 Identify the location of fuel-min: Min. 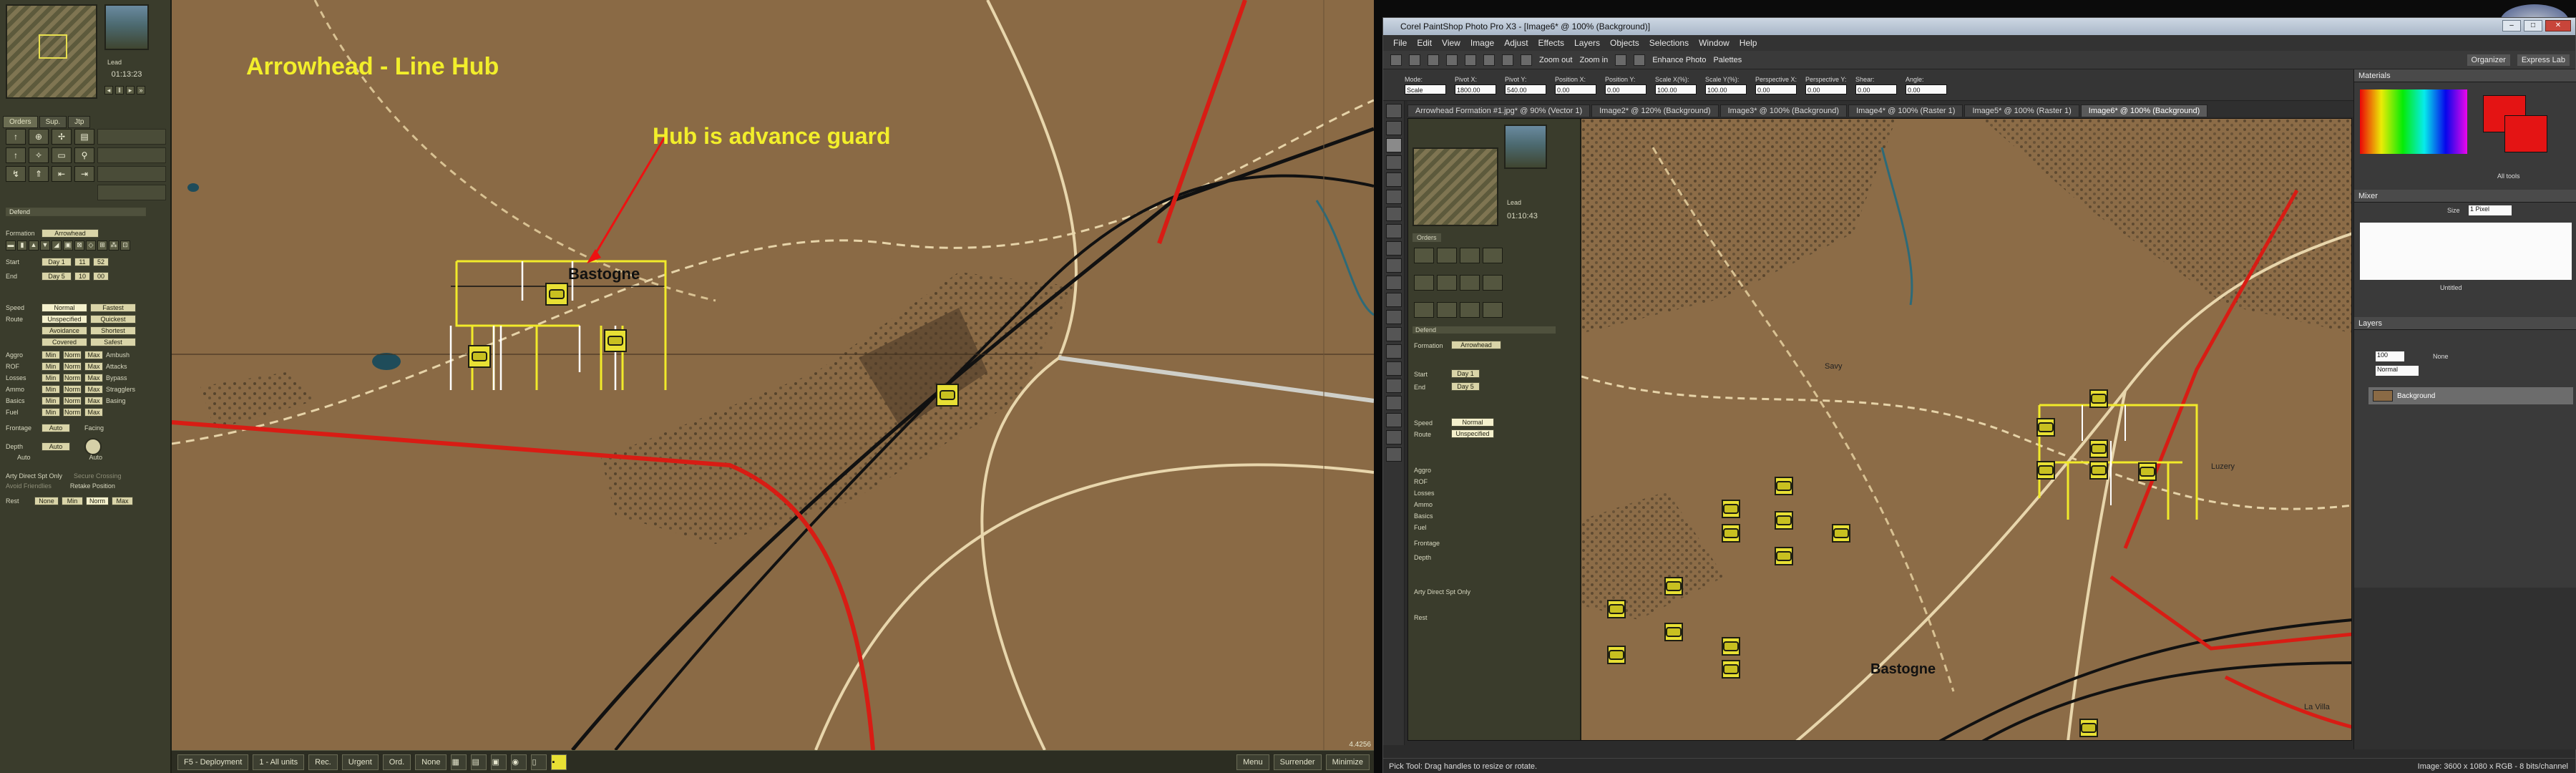
(51, 413).